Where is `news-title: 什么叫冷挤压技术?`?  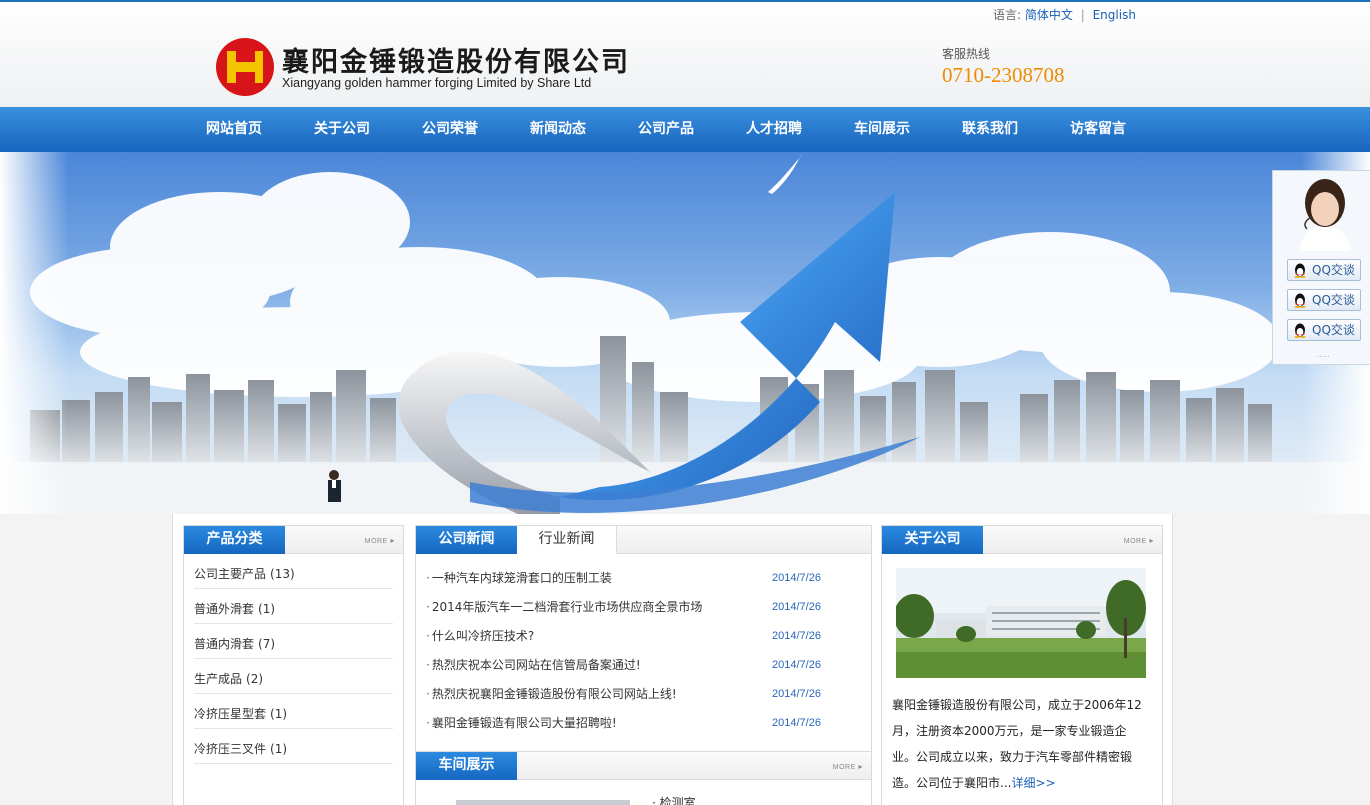 news-title: 什么叫冷挤压技术? is located at coordinates (483, 636).